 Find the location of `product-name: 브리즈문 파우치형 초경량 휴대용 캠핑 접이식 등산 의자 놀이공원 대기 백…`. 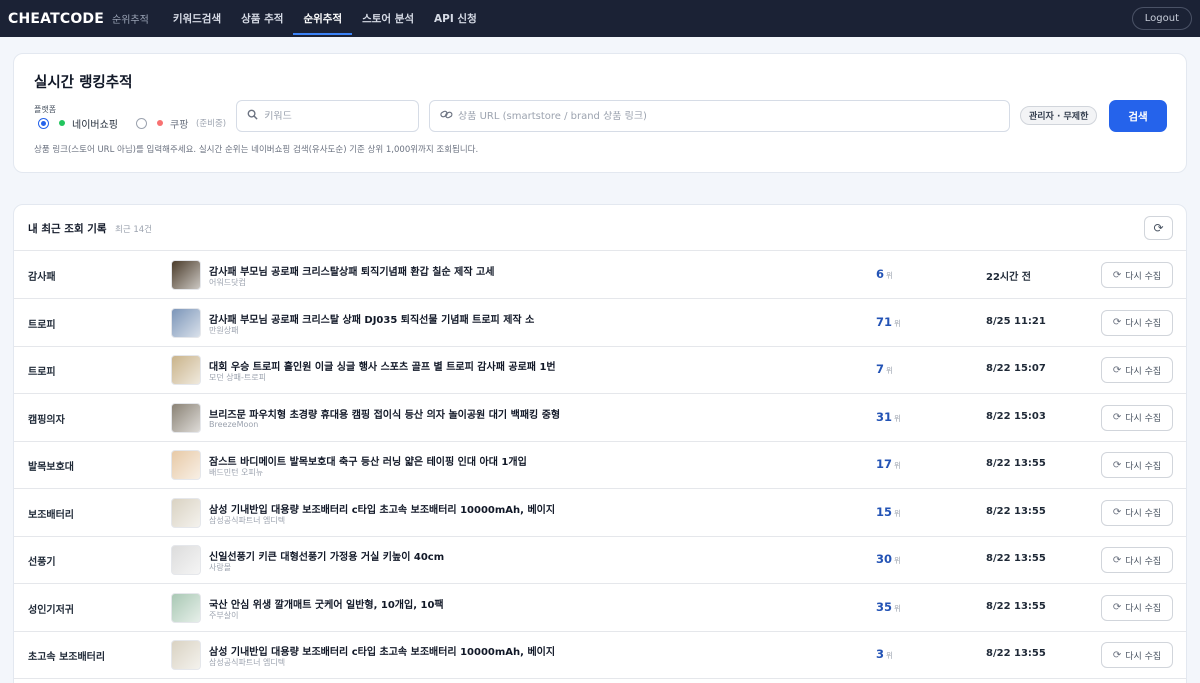

product-name: 브리즈문 파우치형 초경량 휴대용 캠핑 접이식 등산 의자 놀이공원 대기 백… is located at coordinates (384, 413).